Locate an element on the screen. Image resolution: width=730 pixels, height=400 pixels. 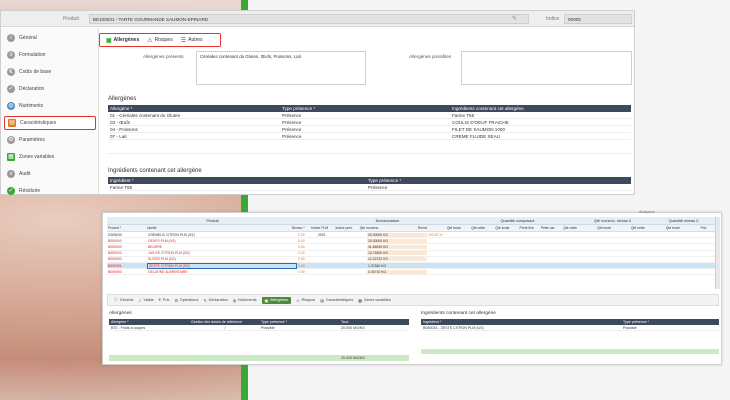
column-header: Taux is located at coordinates (374, 322).